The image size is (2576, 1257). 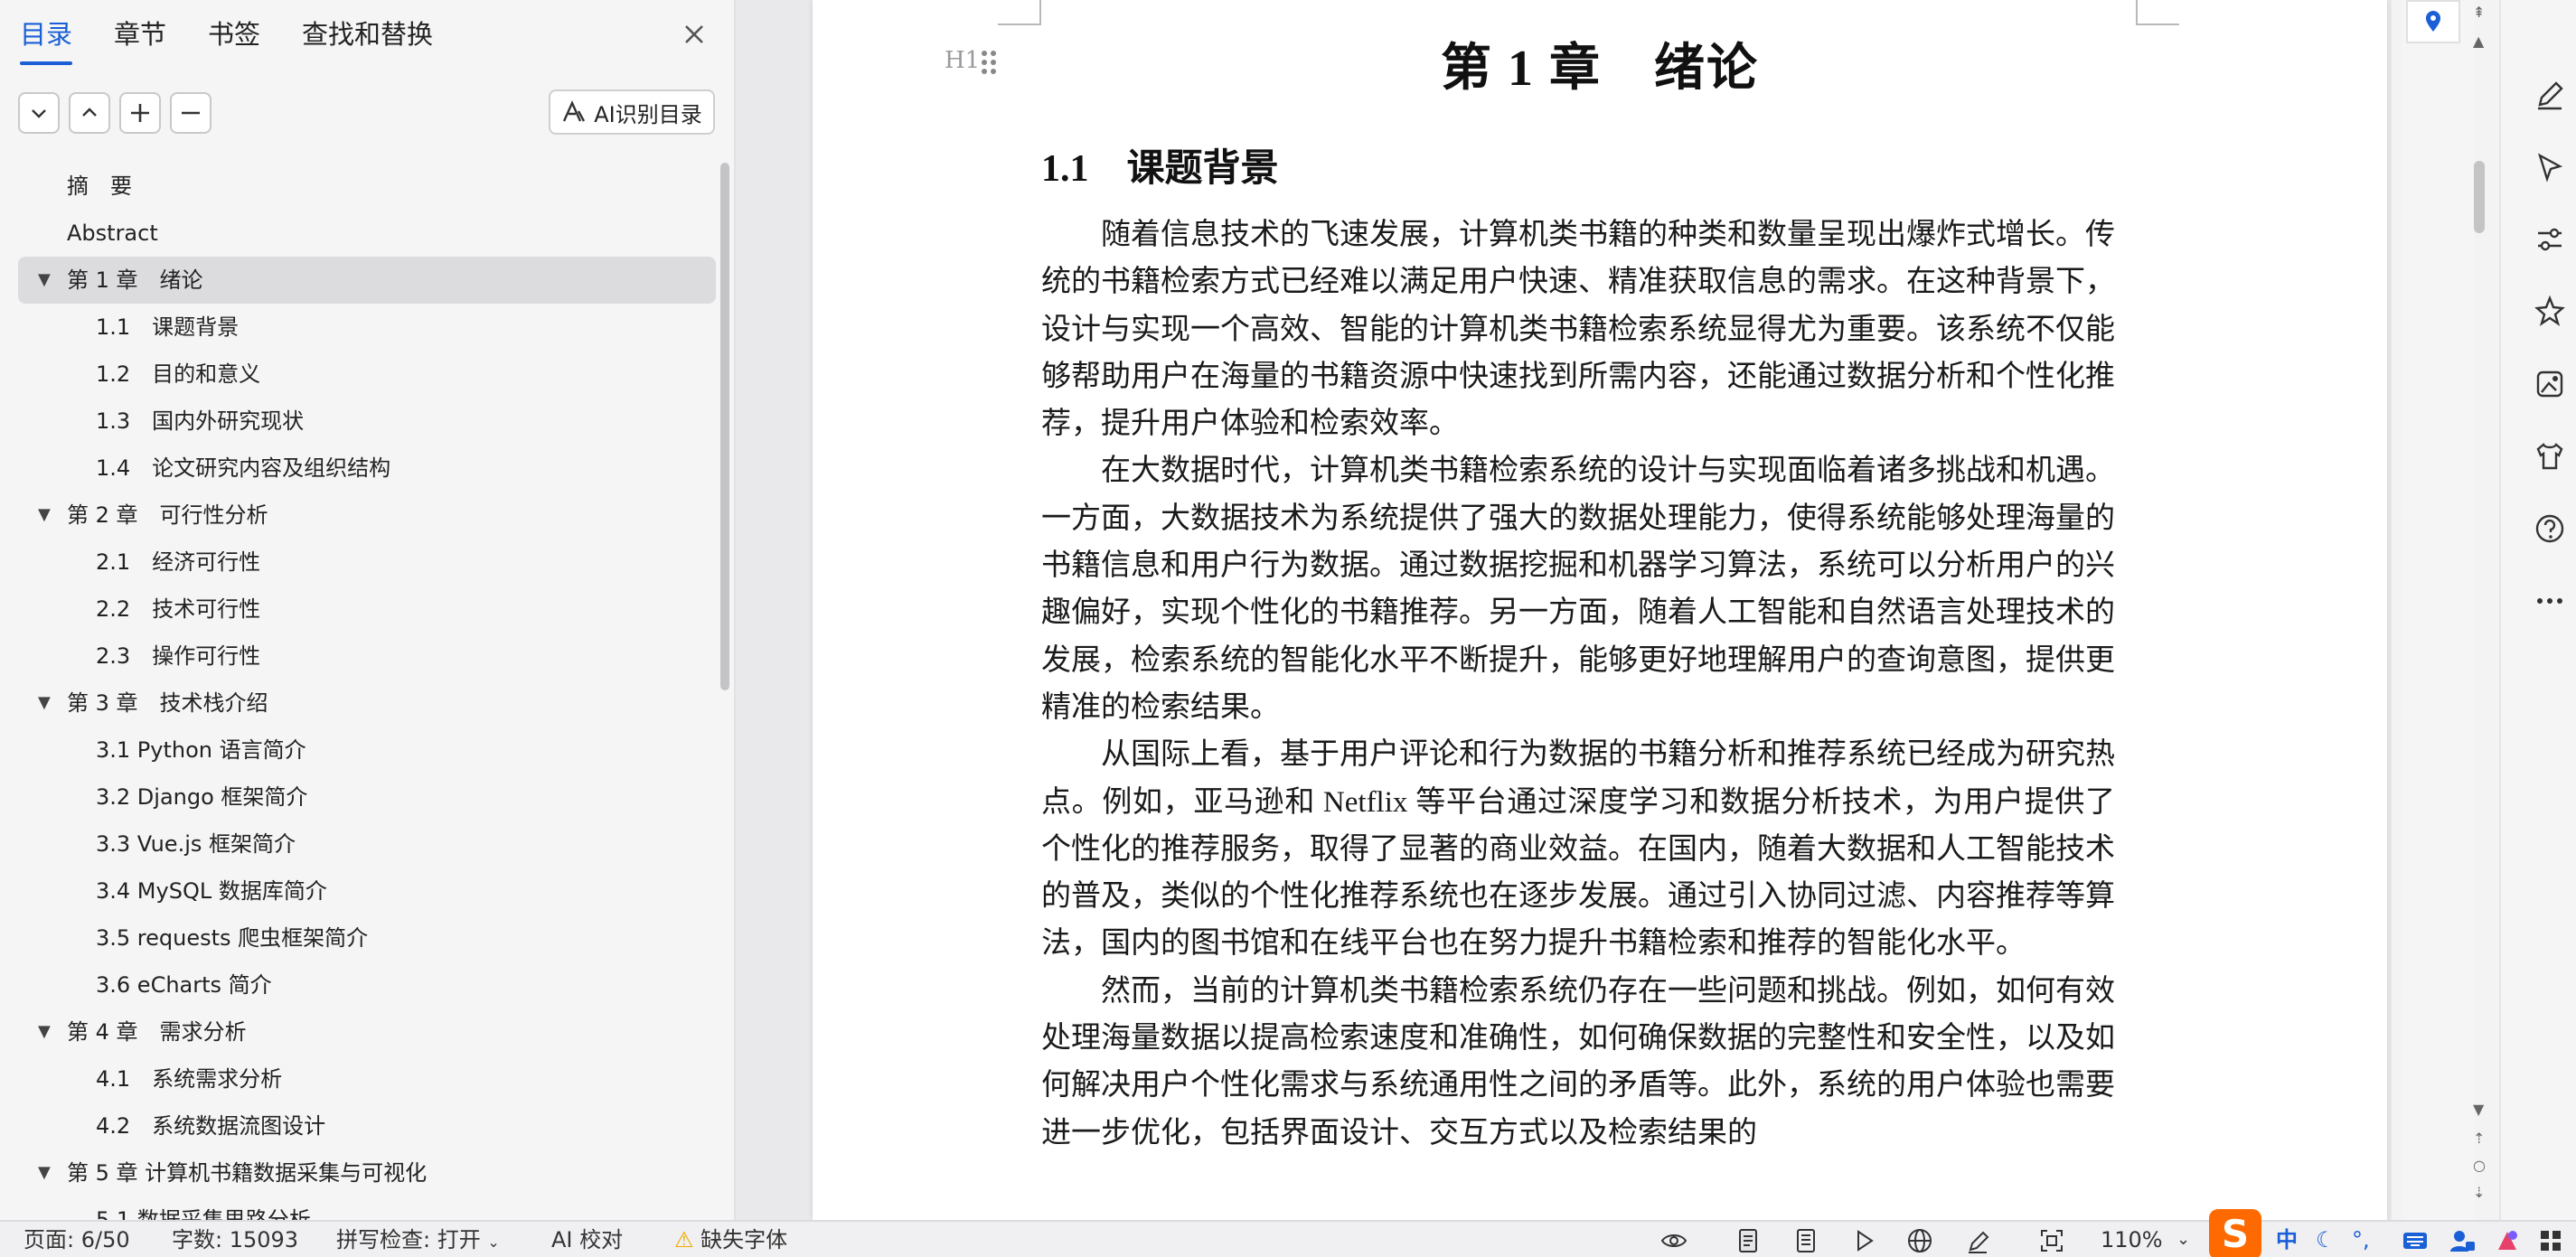 What do you see at coordinates (167, 515) in the screenshot?
I see `toc-item-label: 第 2 章 可行性分析` at bounding box center [167, 515].